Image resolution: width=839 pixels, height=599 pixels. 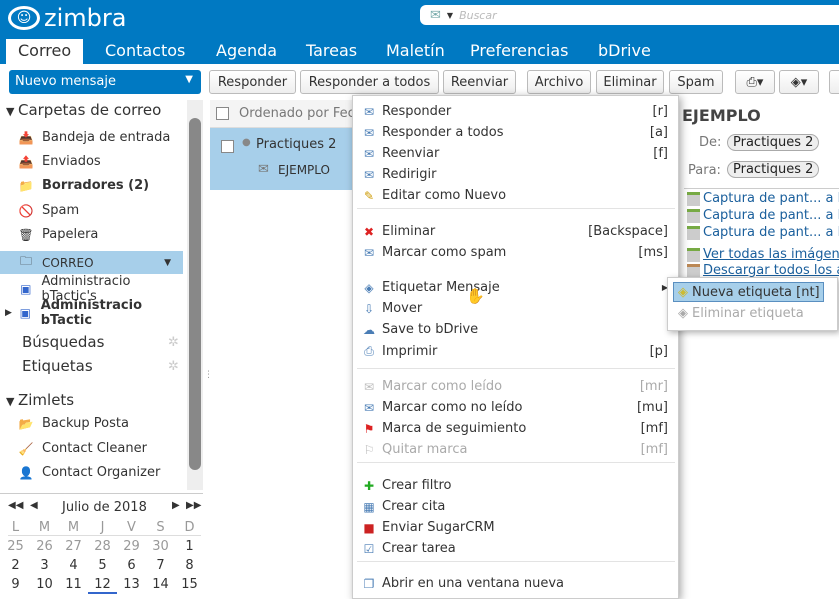 I want to click on expand-icon: ▶, so click(x=8, y=313).